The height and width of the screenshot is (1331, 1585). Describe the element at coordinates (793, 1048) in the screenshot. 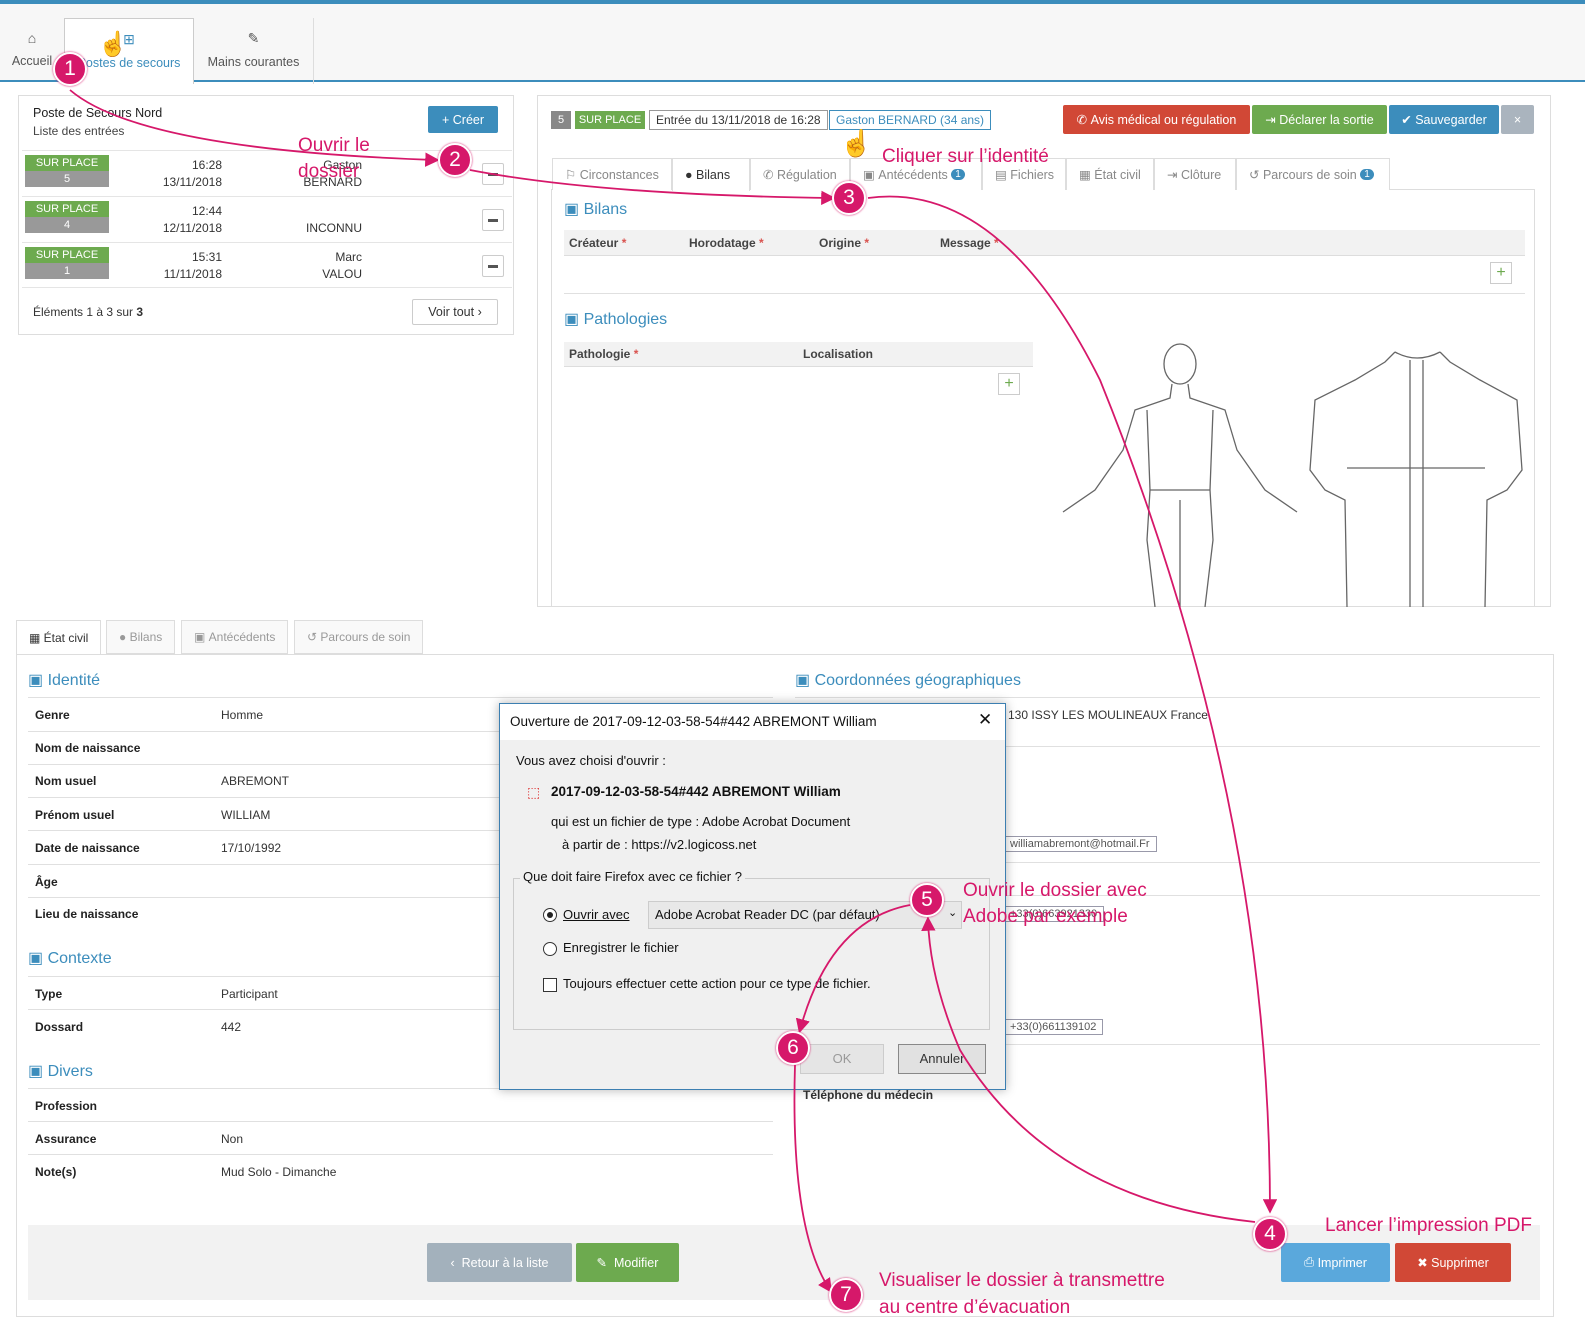

I see `step-6-marker: 6` at that location.